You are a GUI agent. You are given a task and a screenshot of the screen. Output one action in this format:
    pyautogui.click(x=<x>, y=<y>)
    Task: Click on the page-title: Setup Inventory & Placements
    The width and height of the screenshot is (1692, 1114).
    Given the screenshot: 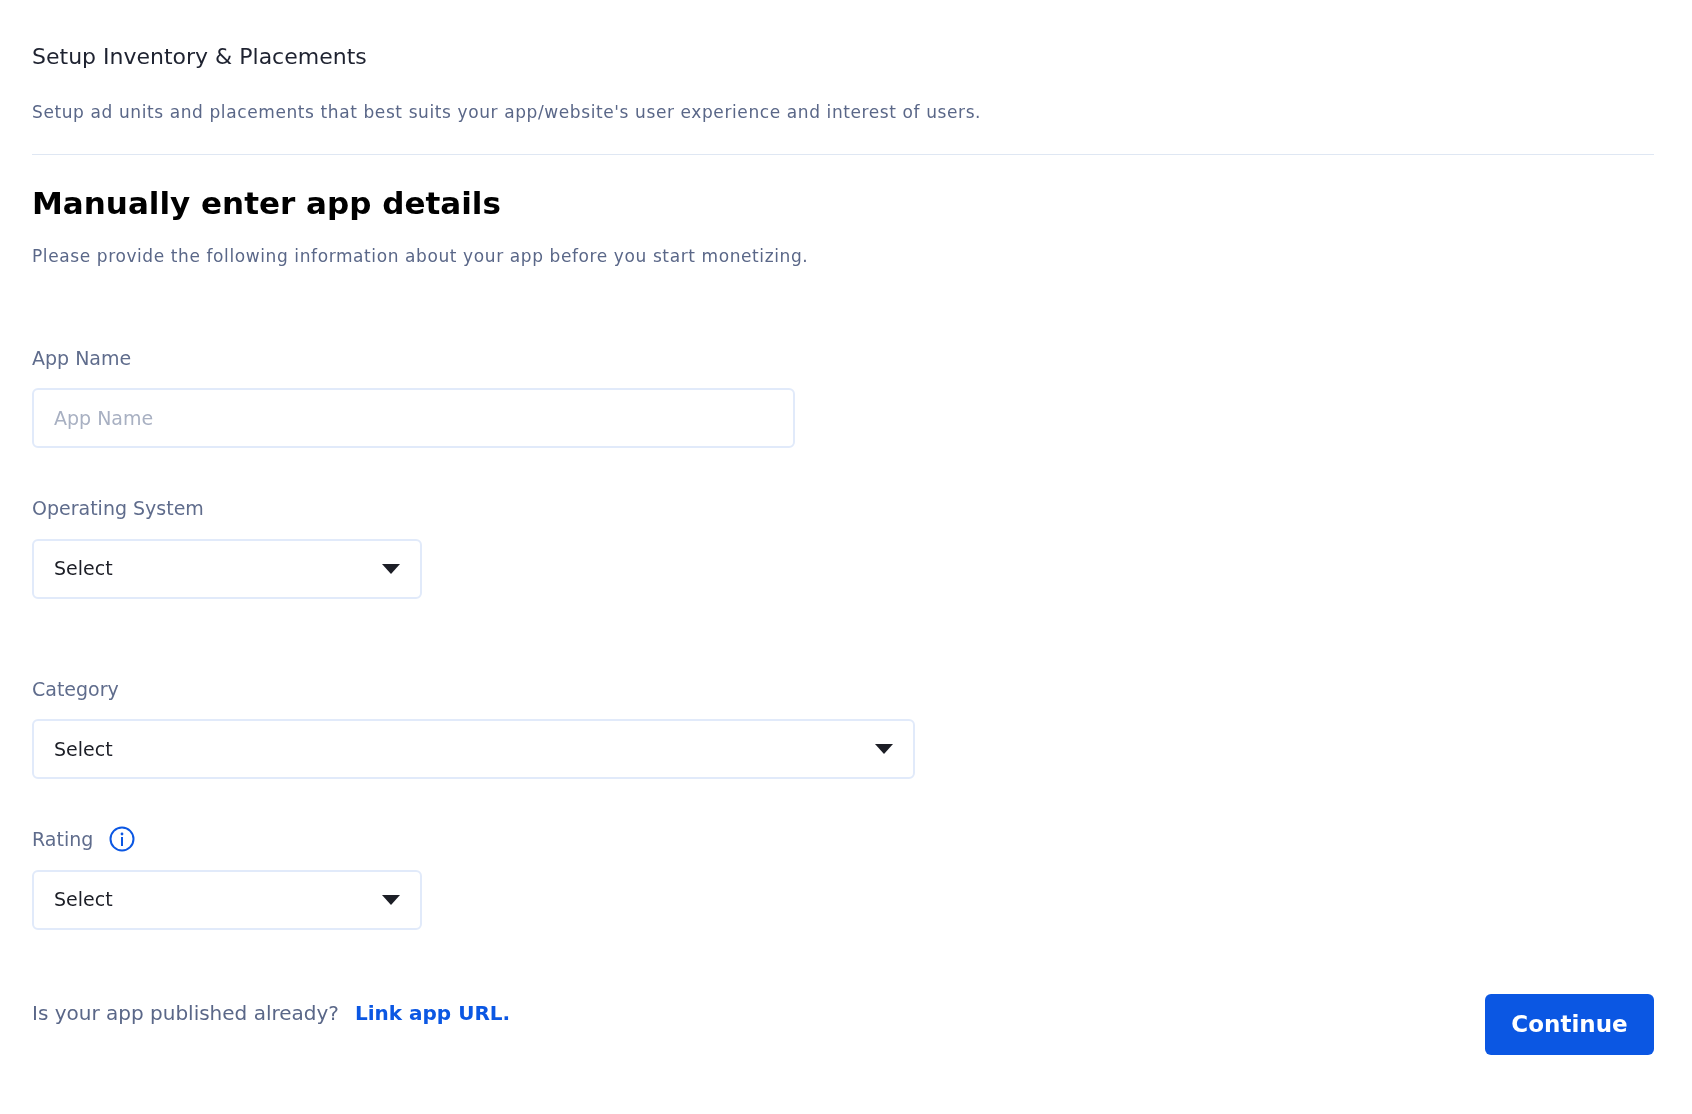 What is the action you would take?
    pyautogui.click(x=200, y=57)
    